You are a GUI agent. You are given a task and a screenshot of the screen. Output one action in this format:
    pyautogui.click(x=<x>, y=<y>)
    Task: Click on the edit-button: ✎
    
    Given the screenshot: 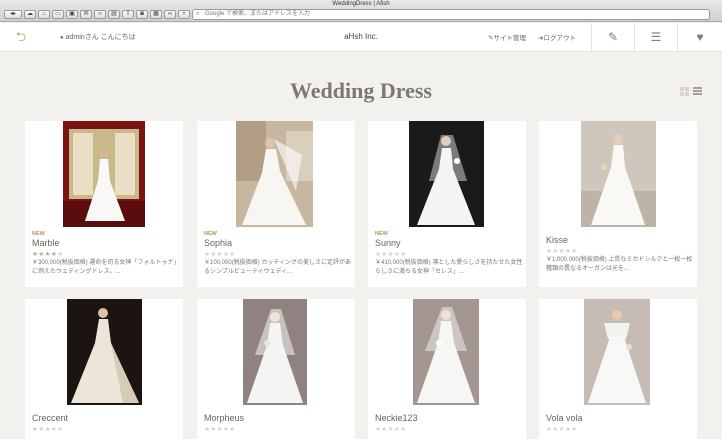 What is the action you would take?
    pyautogui.click(x=612, y=37)
    